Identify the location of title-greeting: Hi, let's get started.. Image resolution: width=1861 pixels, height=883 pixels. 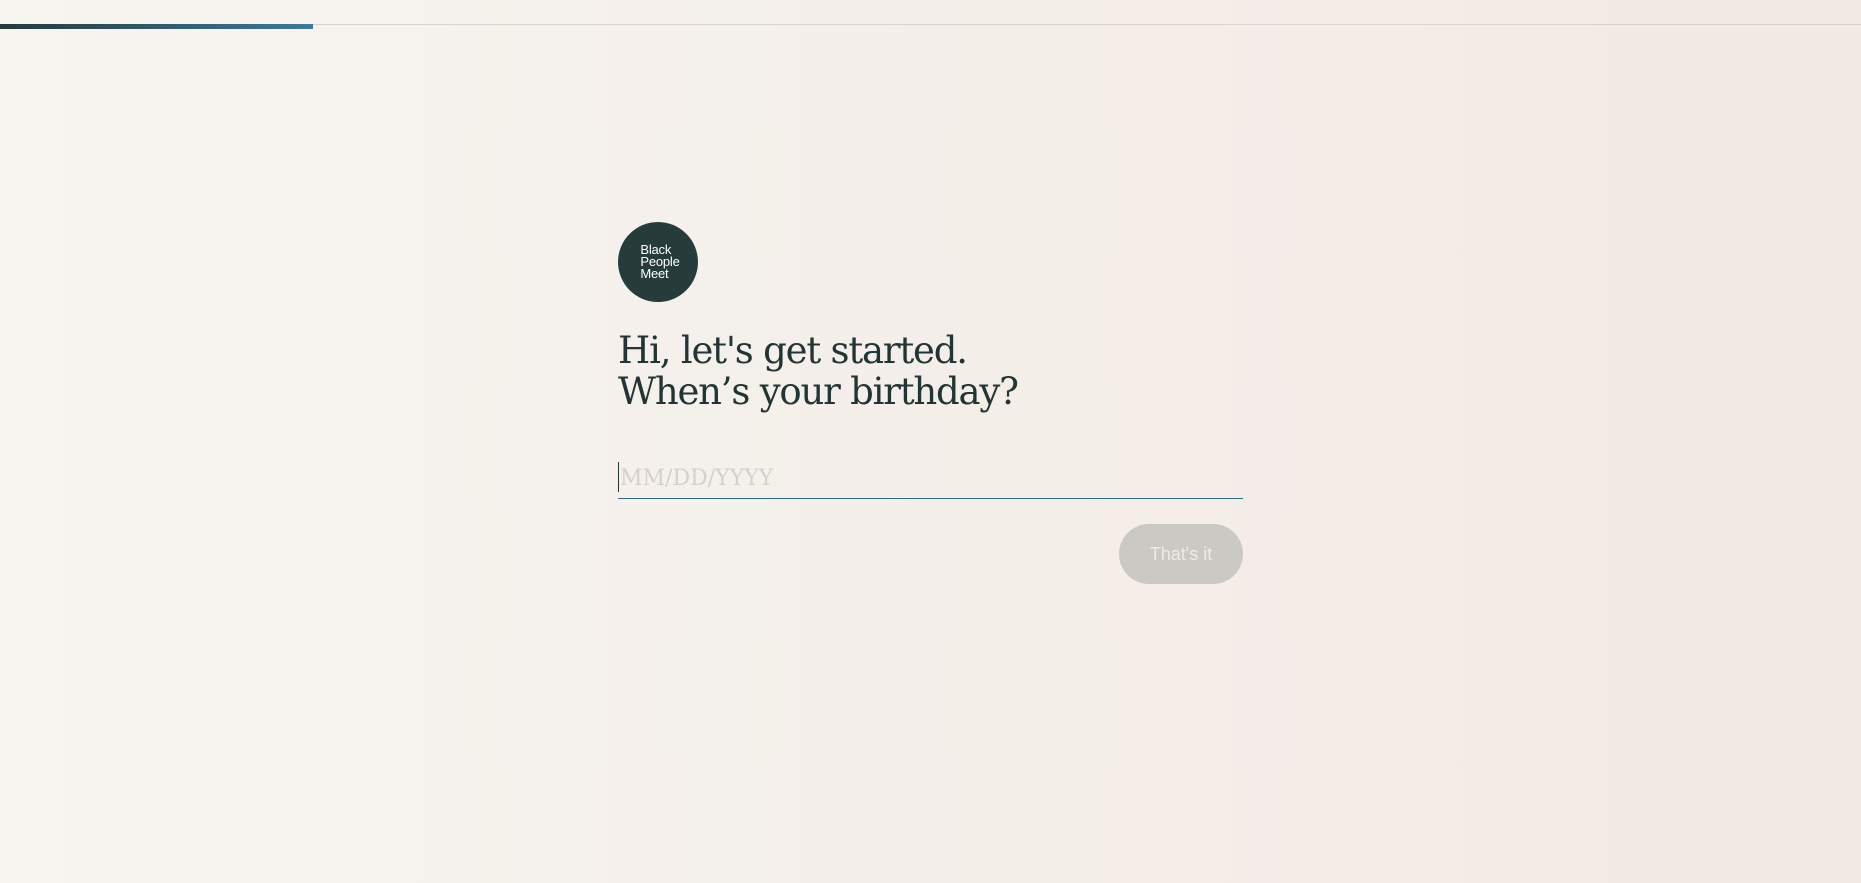
(793, 350).